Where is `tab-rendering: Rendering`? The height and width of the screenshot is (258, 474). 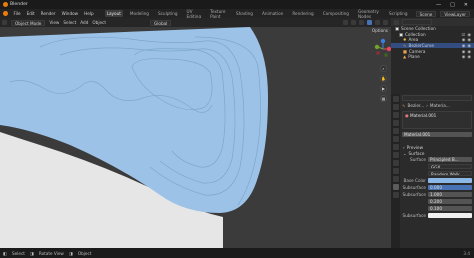
tab-rendering: Rendering is located at coordinates (302, 13).